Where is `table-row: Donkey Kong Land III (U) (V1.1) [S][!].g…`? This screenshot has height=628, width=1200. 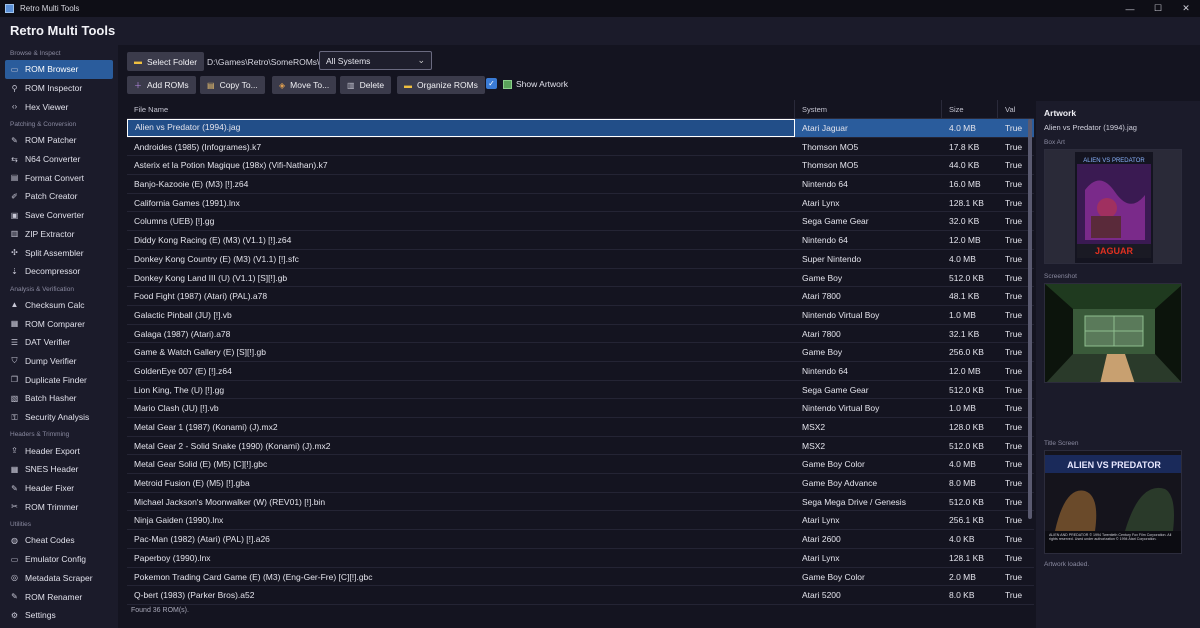 table-row: Donkey Kong Land III (U) (V1.1) [S][!].g… is located at coordinates (580, 278).